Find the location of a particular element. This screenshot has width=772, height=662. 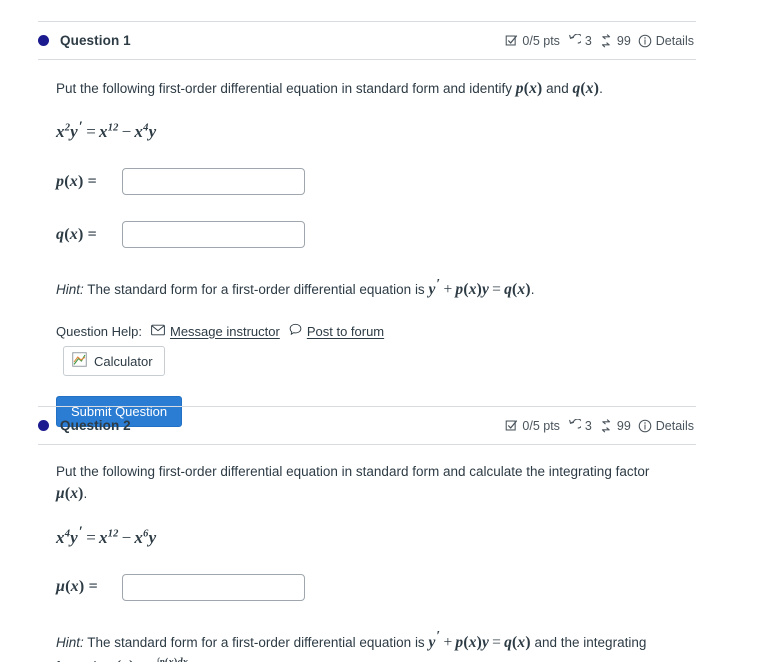

calculator-button: Calculator is located at coordinates (114, 361).